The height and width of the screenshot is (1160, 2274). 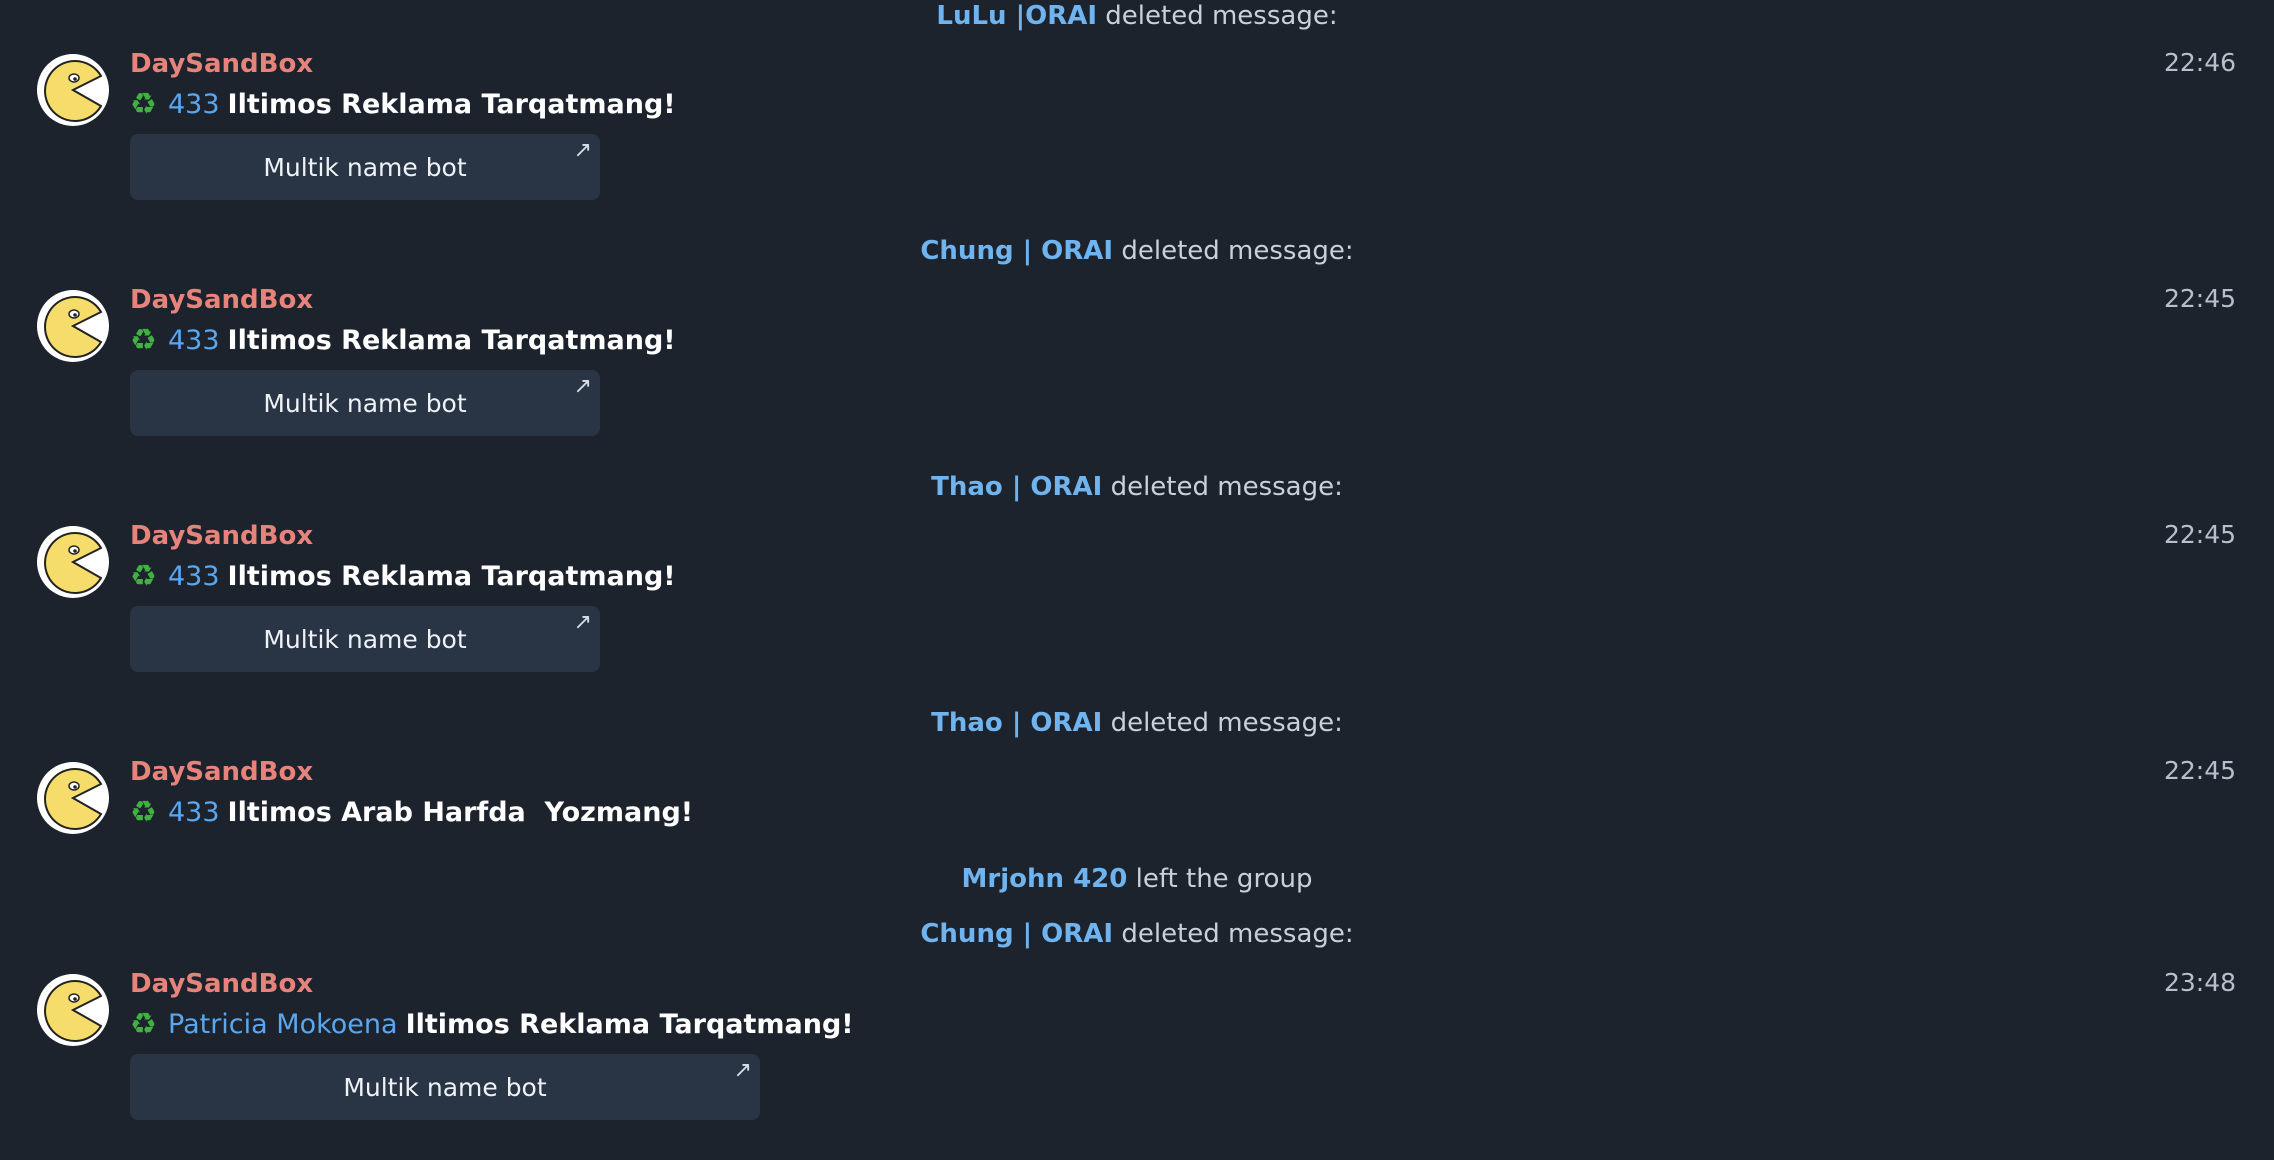 I want to click on service-user-link: LuLu |ORAI, so click(x=1016, y=16).